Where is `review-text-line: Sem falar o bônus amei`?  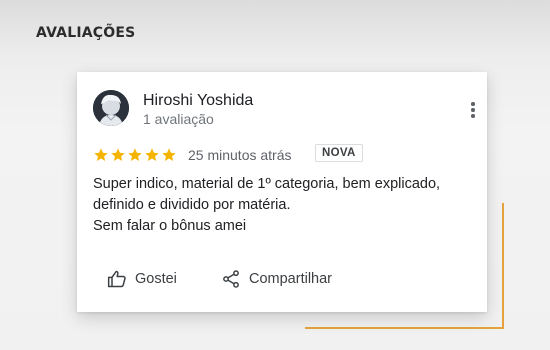 review-text-line: Sem falar o bônus amei is located at coordinates (170, 226).